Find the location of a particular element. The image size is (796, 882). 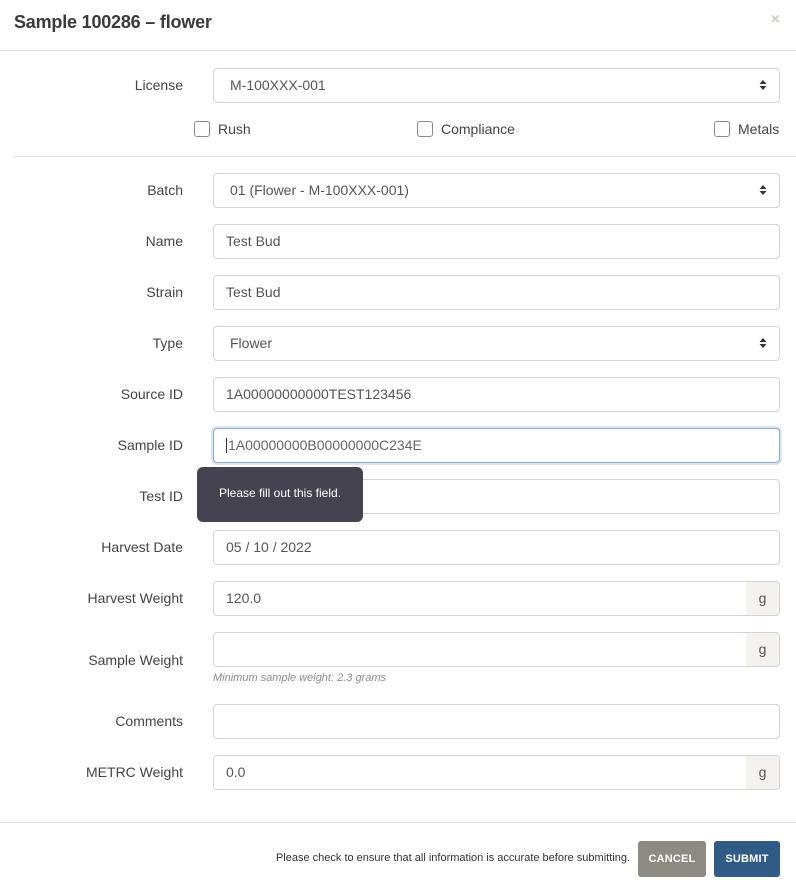

sample-id-value: 1A00000000B00000000C234E is located at coordinates (325, 445).